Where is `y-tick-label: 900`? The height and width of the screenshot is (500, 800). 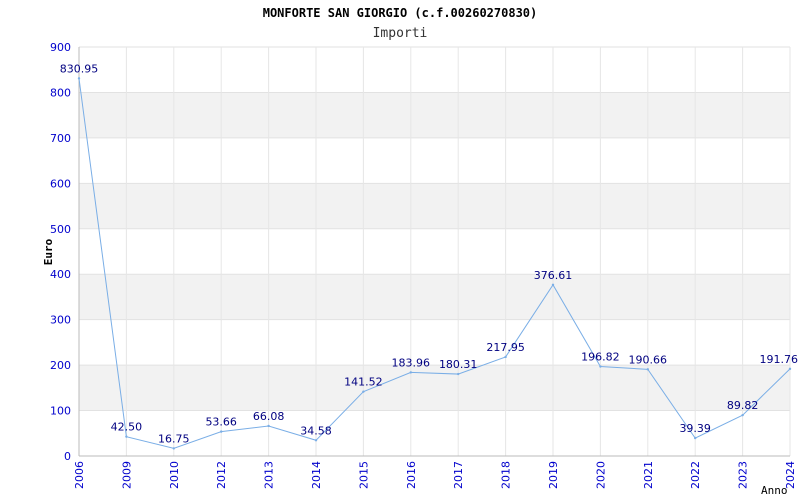 y-tick-label: 900 is located at coordinates (60, 47).